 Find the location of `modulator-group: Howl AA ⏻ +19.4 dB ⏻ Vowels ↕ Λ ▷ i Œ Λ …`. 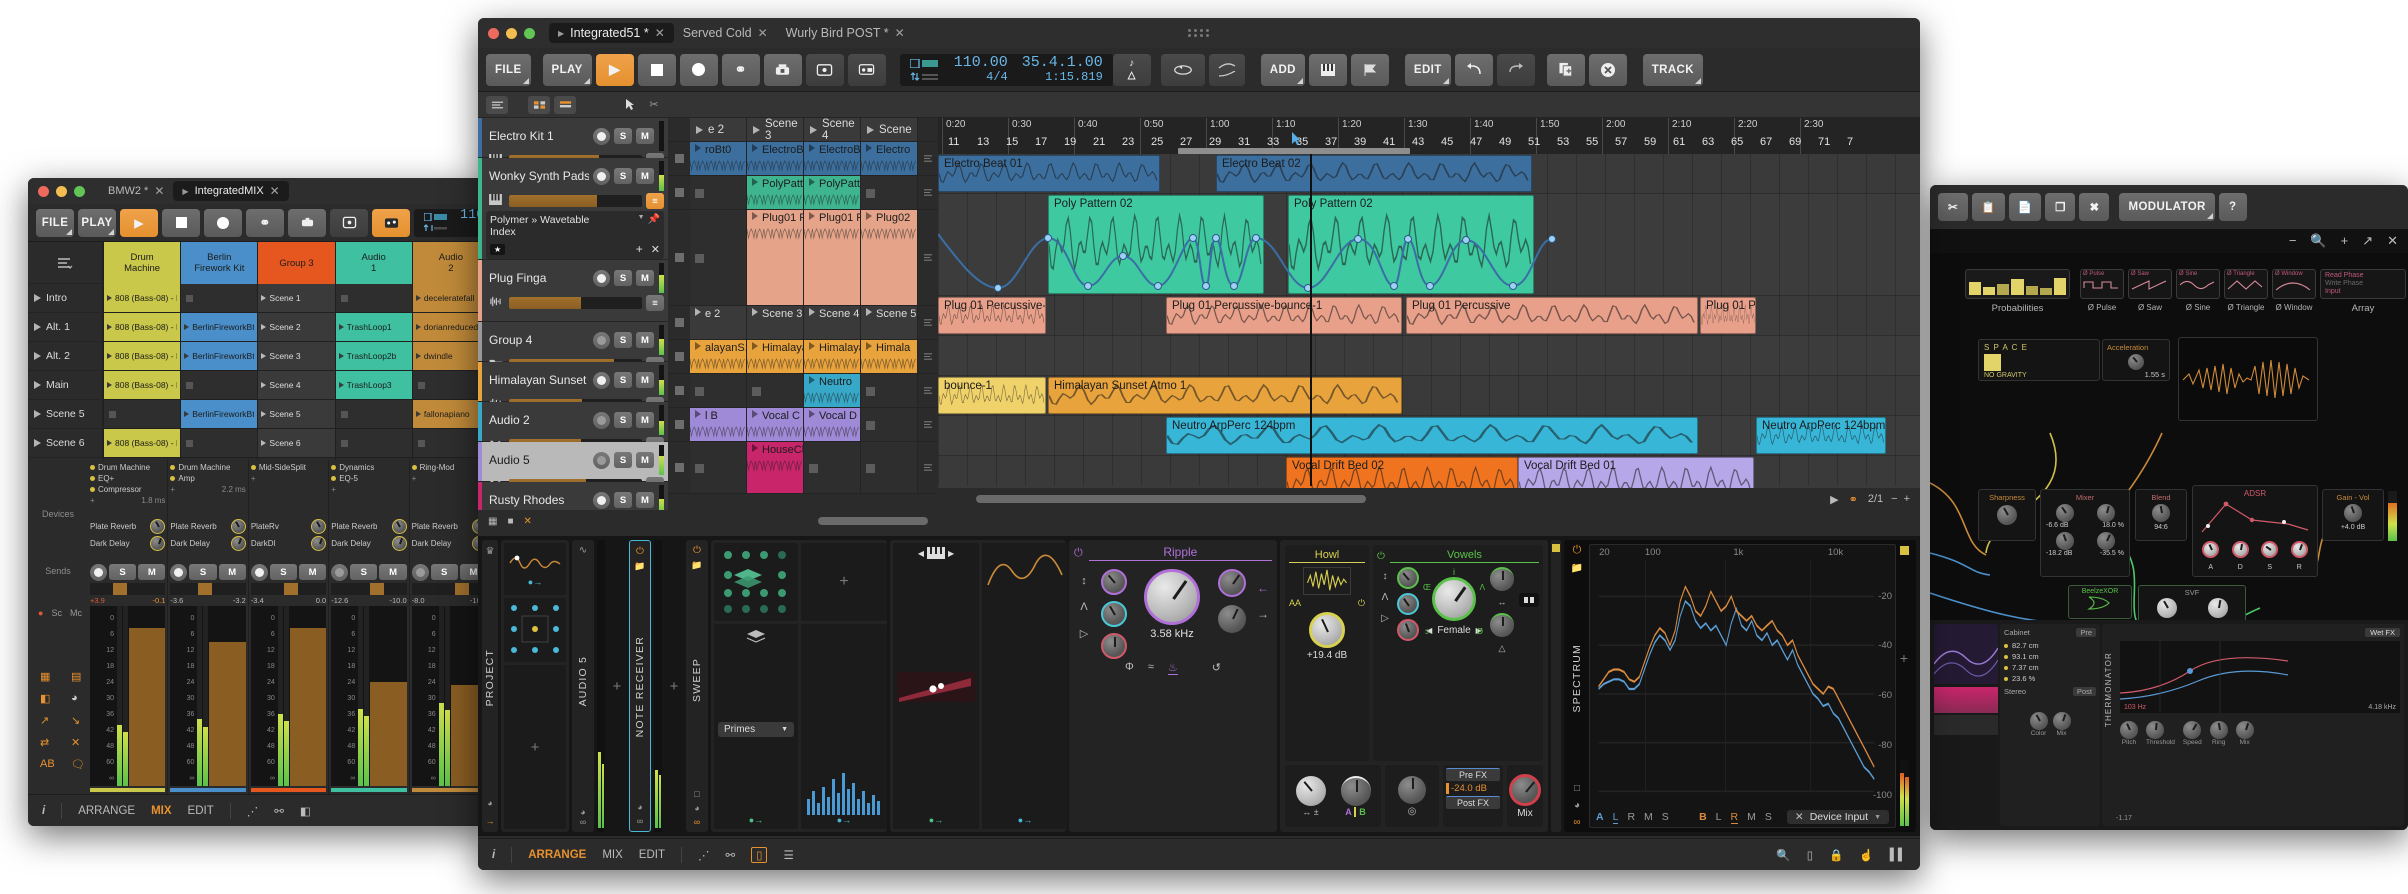

modulator-group: Howl AA ⏻ +19.4 dB ⏻ Vowels ↕ Λ ▷ i Œ Λ … is located at coordinates (1414, 686).